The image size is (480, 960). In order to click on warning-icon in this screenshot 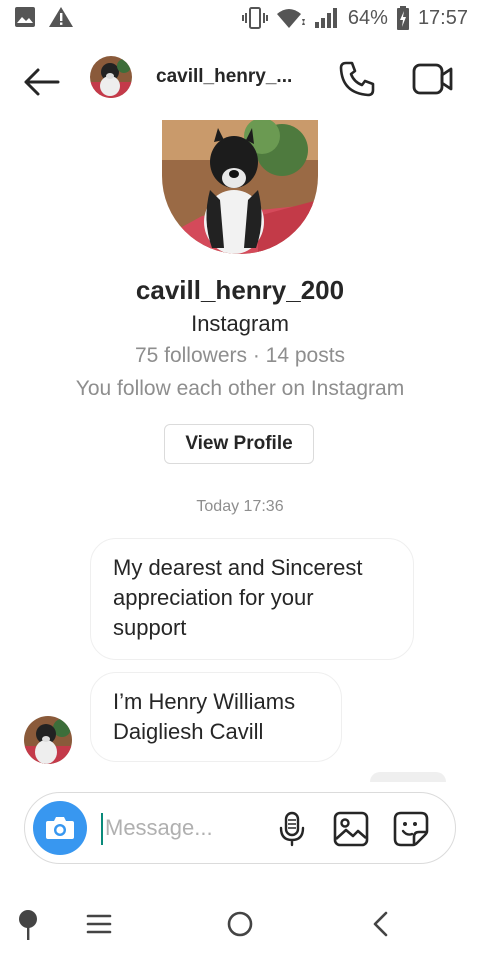, I will do `click(61, 17)`.